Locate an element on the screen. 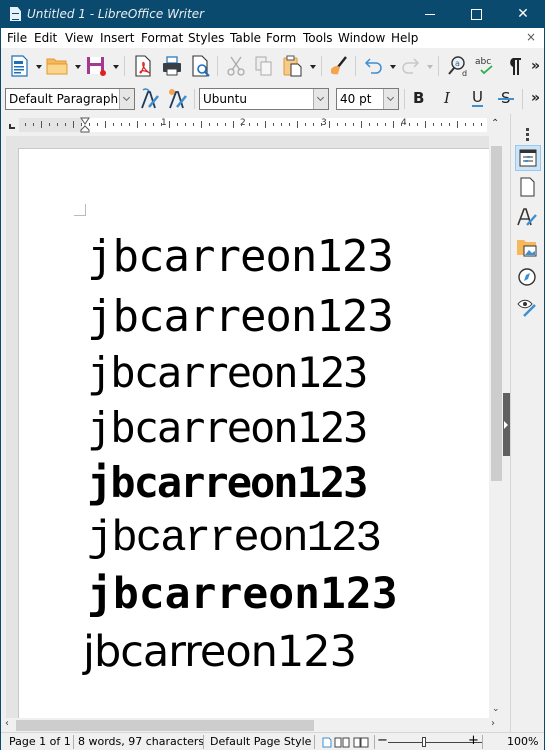 This screenshot has height=750, width=545. scroll-left-button: ‹ is located at coordinates (7, 723).